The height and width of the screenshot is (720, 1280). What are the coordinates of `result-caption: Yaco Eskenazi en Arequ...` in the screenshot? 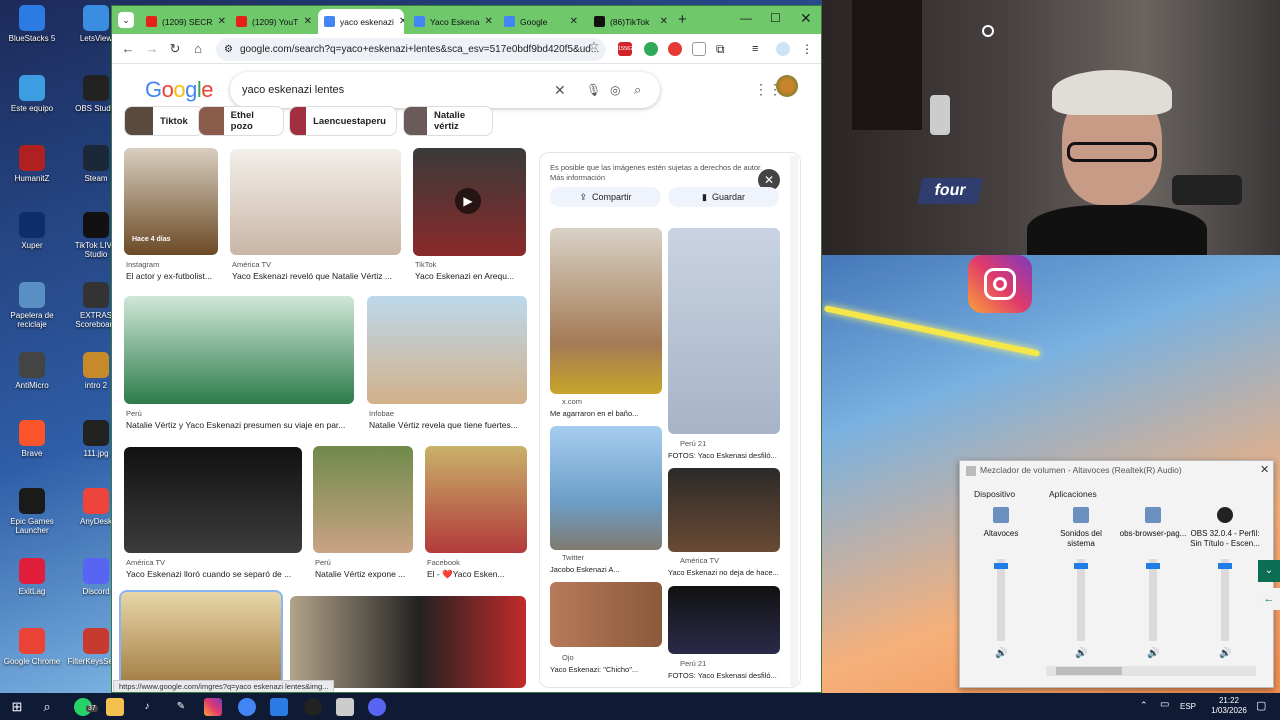 It's located at (464, 276).